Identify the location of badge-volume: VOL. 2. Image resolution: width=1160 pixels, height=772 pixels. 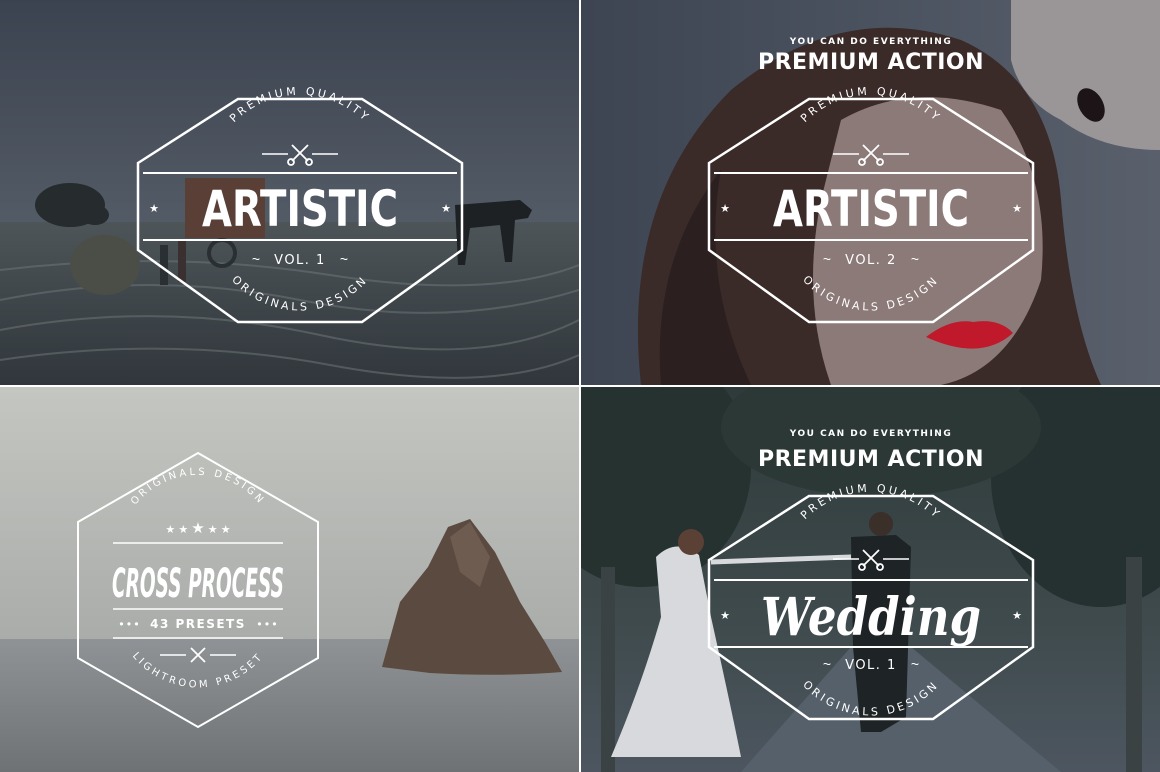
(871, 260).